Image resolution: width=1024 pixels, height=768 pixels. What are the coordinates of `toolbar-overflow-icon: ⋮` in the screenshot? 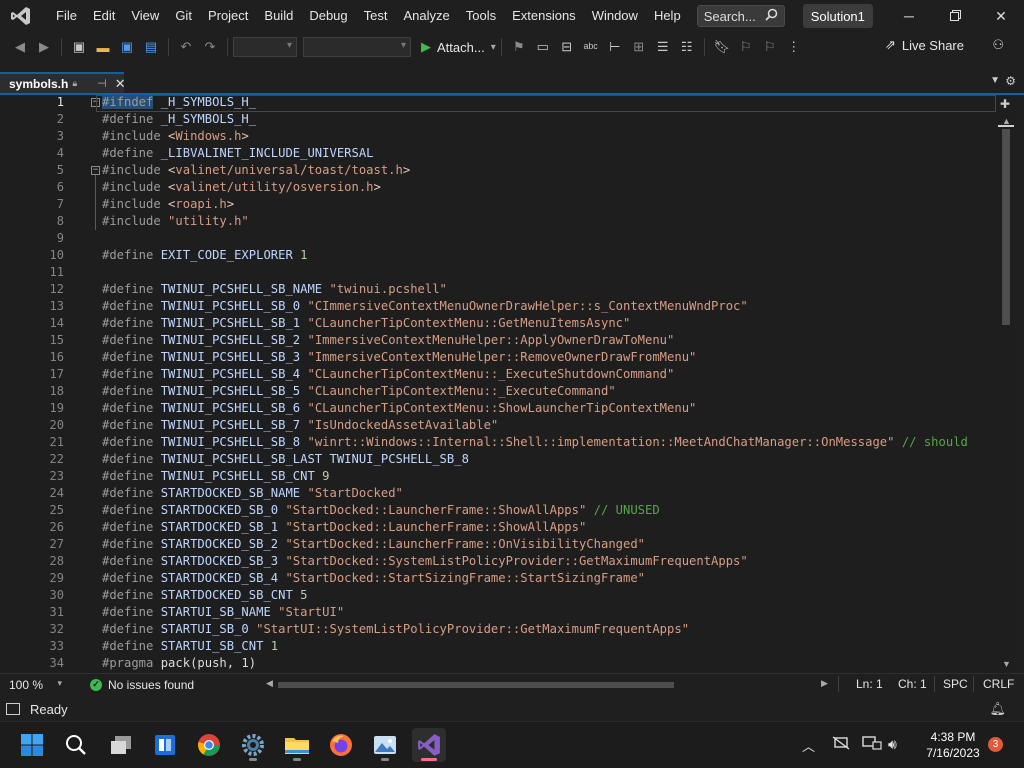 It's located at (794, 47).